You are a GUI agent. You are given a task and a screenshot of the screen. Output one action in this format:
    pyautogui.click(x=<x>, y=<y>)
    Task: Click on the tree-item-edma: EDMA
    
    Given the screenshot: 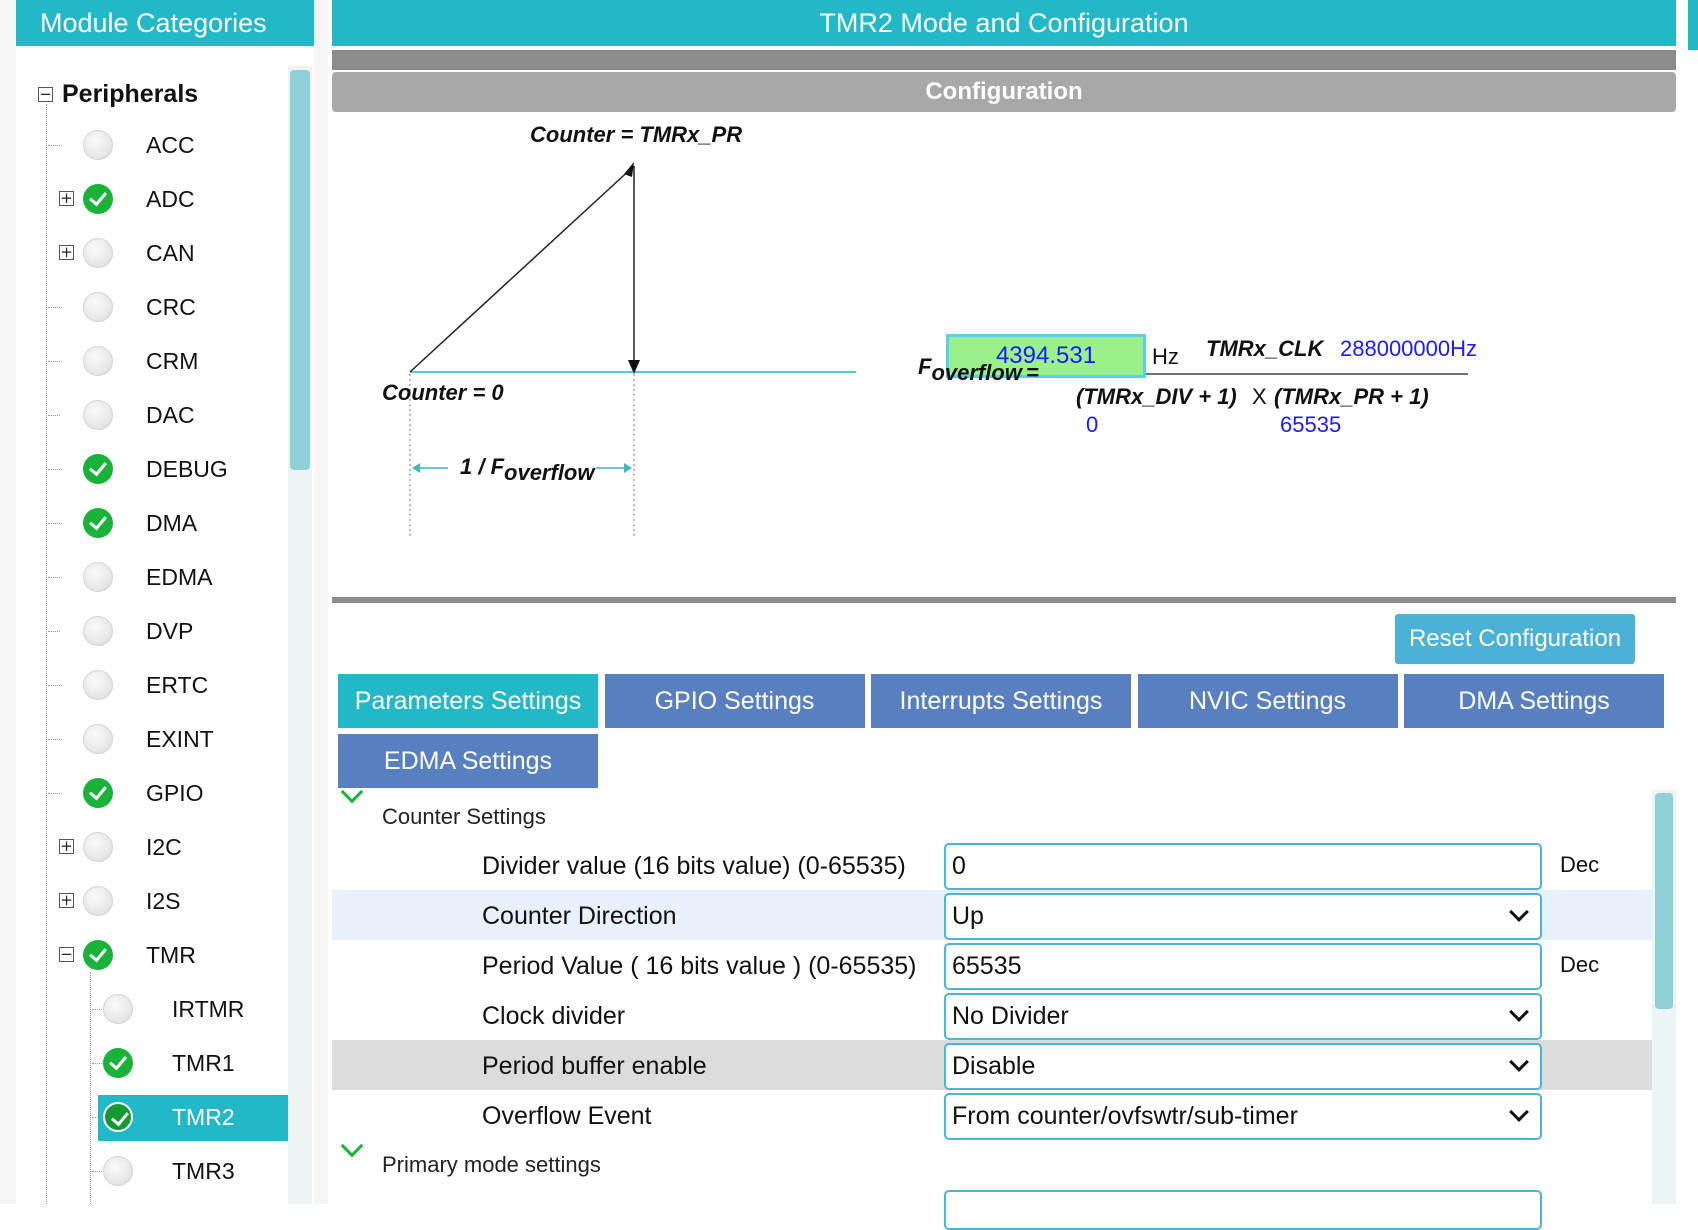 What is the action you would take?
    pyautogui.click(x=184, y=578)
    